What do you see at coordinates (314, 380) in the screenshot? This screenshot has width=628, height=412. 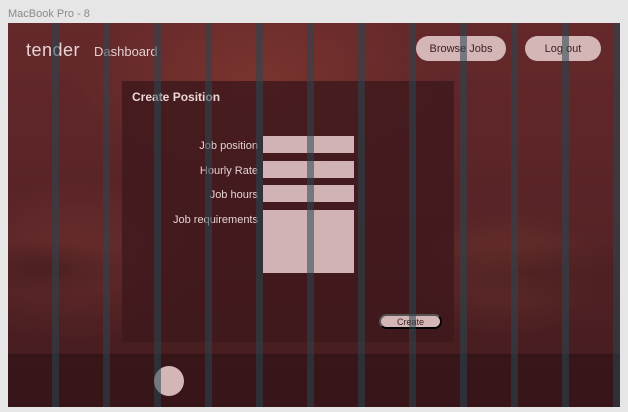 I see `footer-bar` at bounding box center [314, 380].